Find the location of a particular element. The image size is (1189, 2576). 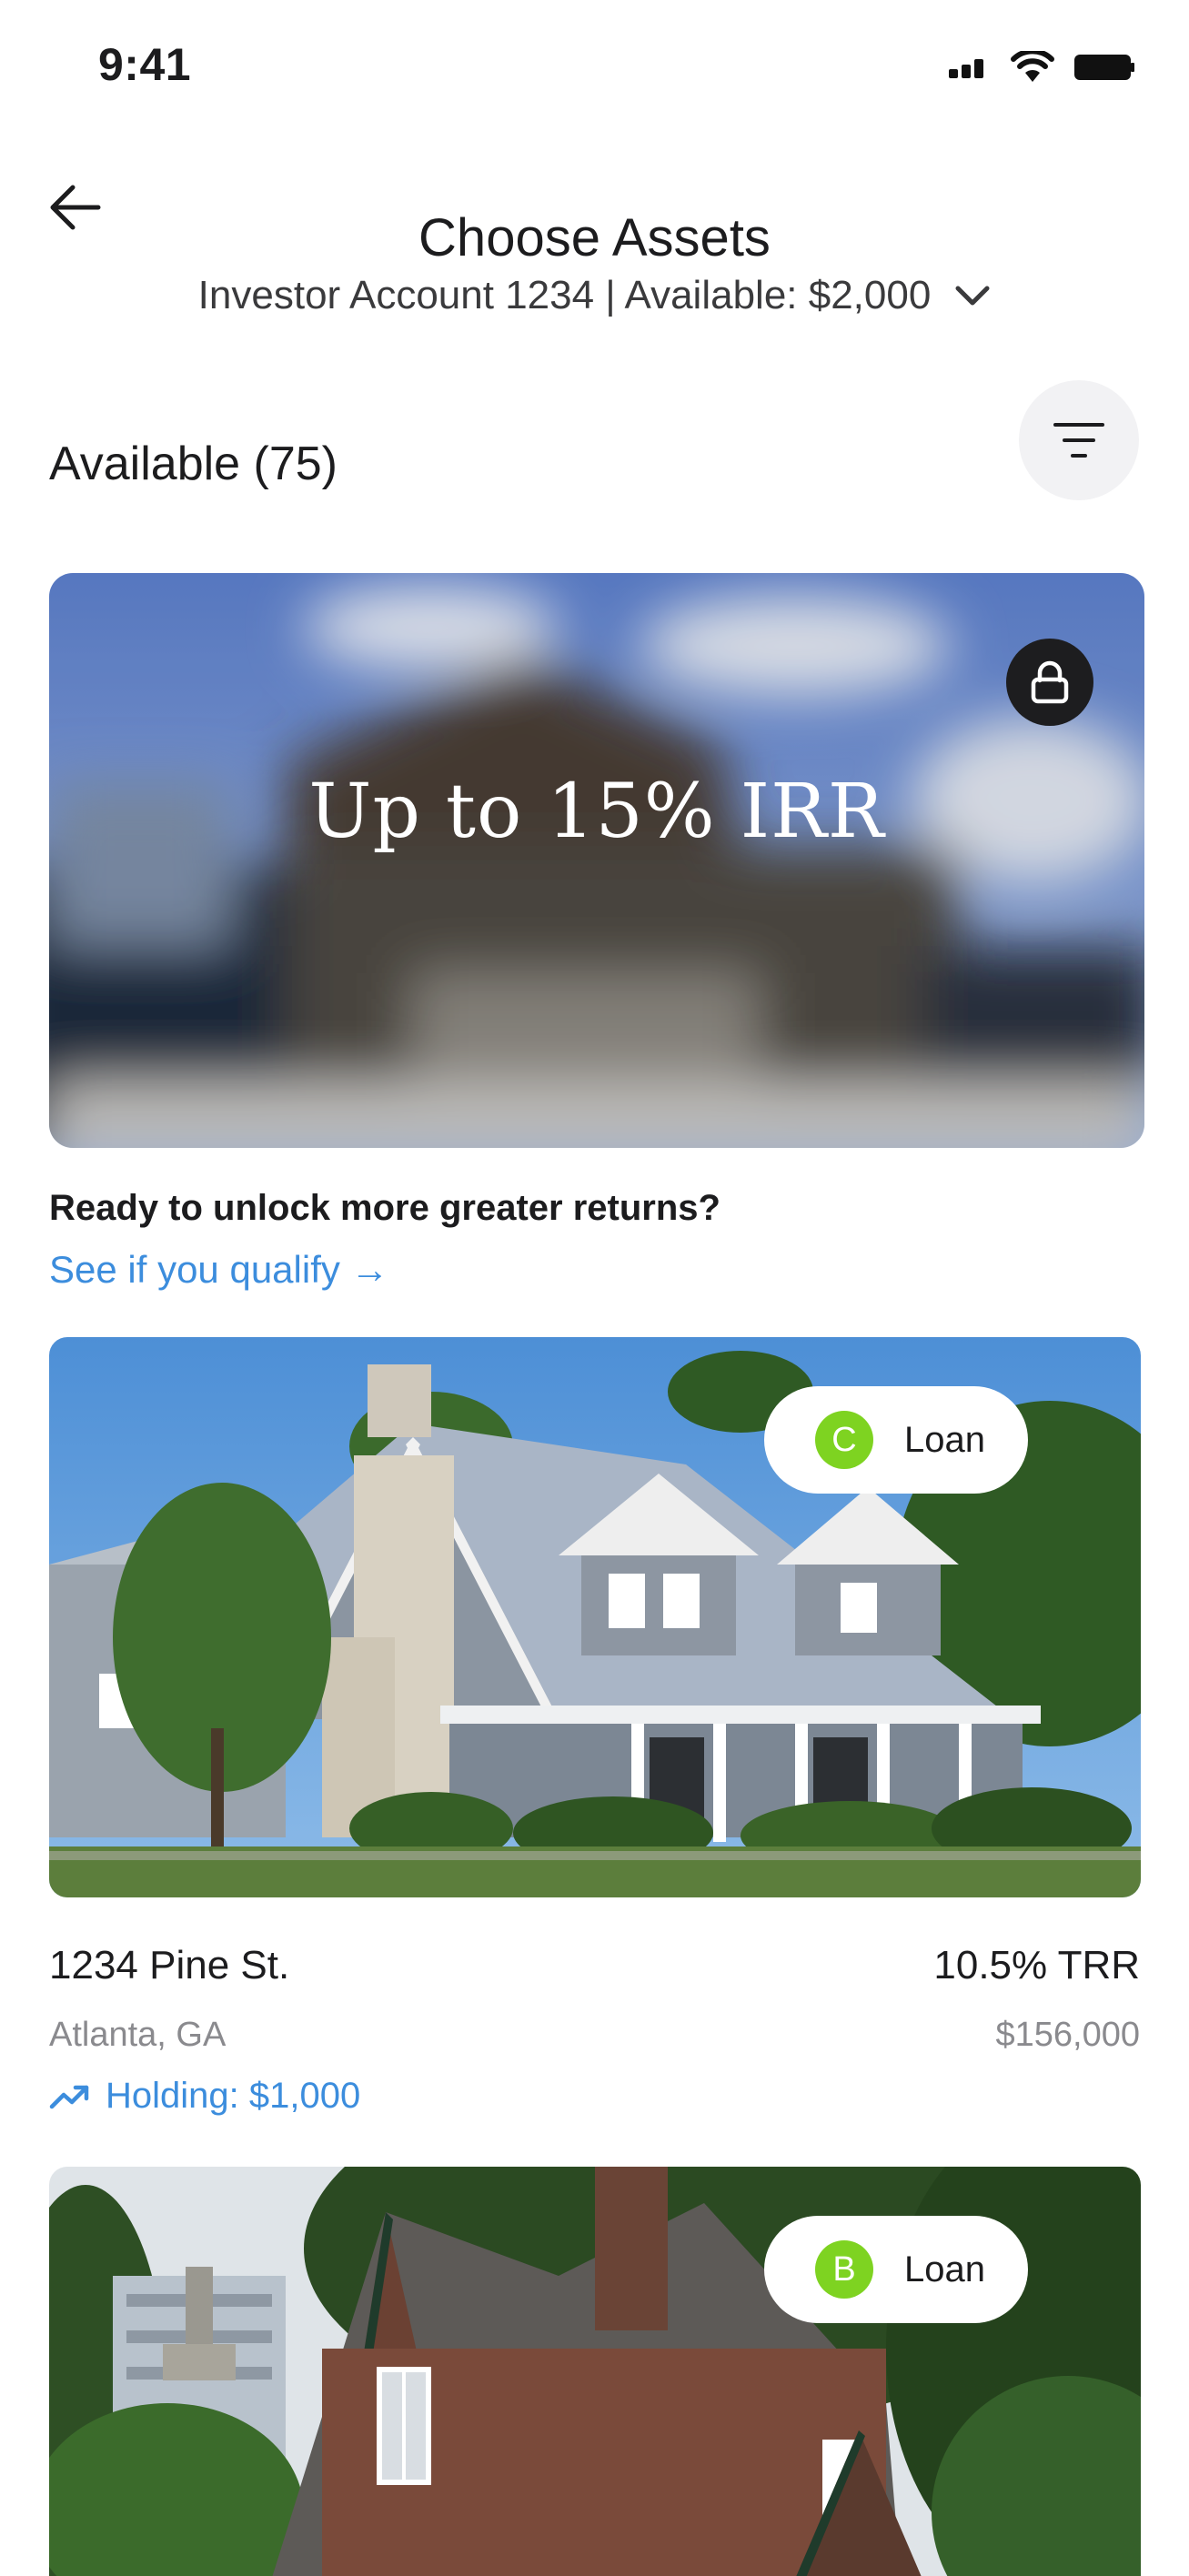

asset-holding: Holding: $1,000 is located at coordinates (205, 2096).